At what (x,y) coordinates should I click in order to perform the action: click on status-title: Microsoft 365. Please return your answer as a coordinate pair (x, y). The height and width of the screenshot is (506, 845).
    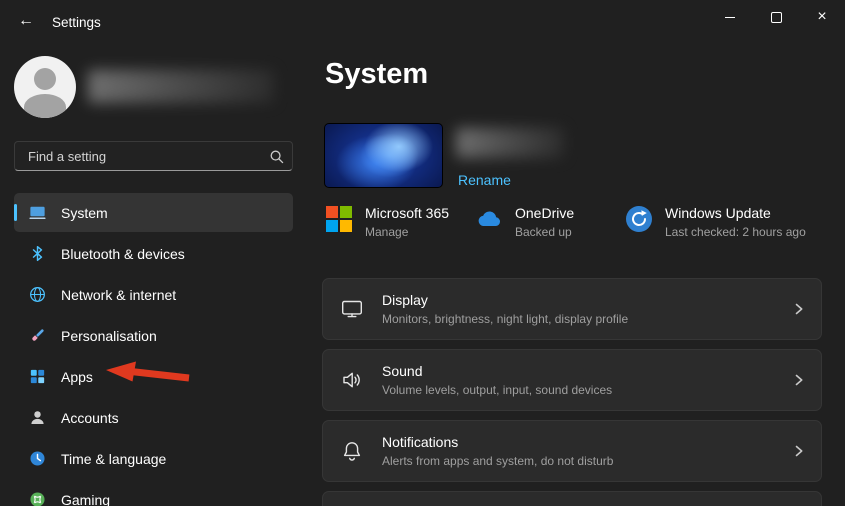
    Looking at the image, I should click on (407, 213).